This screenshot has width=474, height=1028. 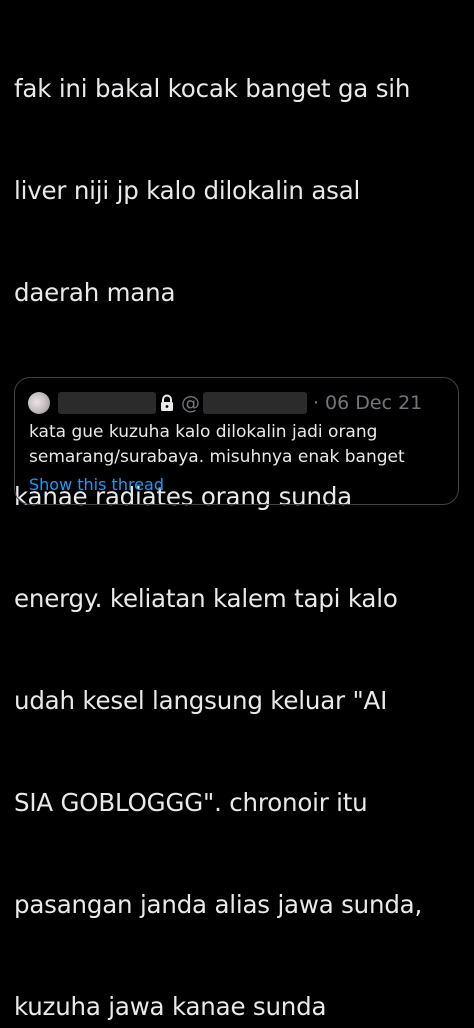 I want to click on redacted-handle, so click(x=255, y=403).